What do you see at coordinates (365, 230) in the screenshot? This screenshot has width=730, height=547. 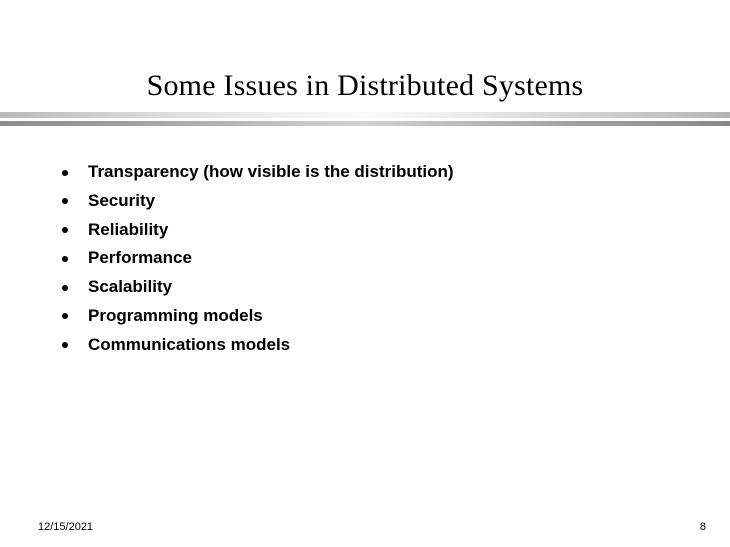 I see `list-item: Reliability` at bounding box center [365, 230].